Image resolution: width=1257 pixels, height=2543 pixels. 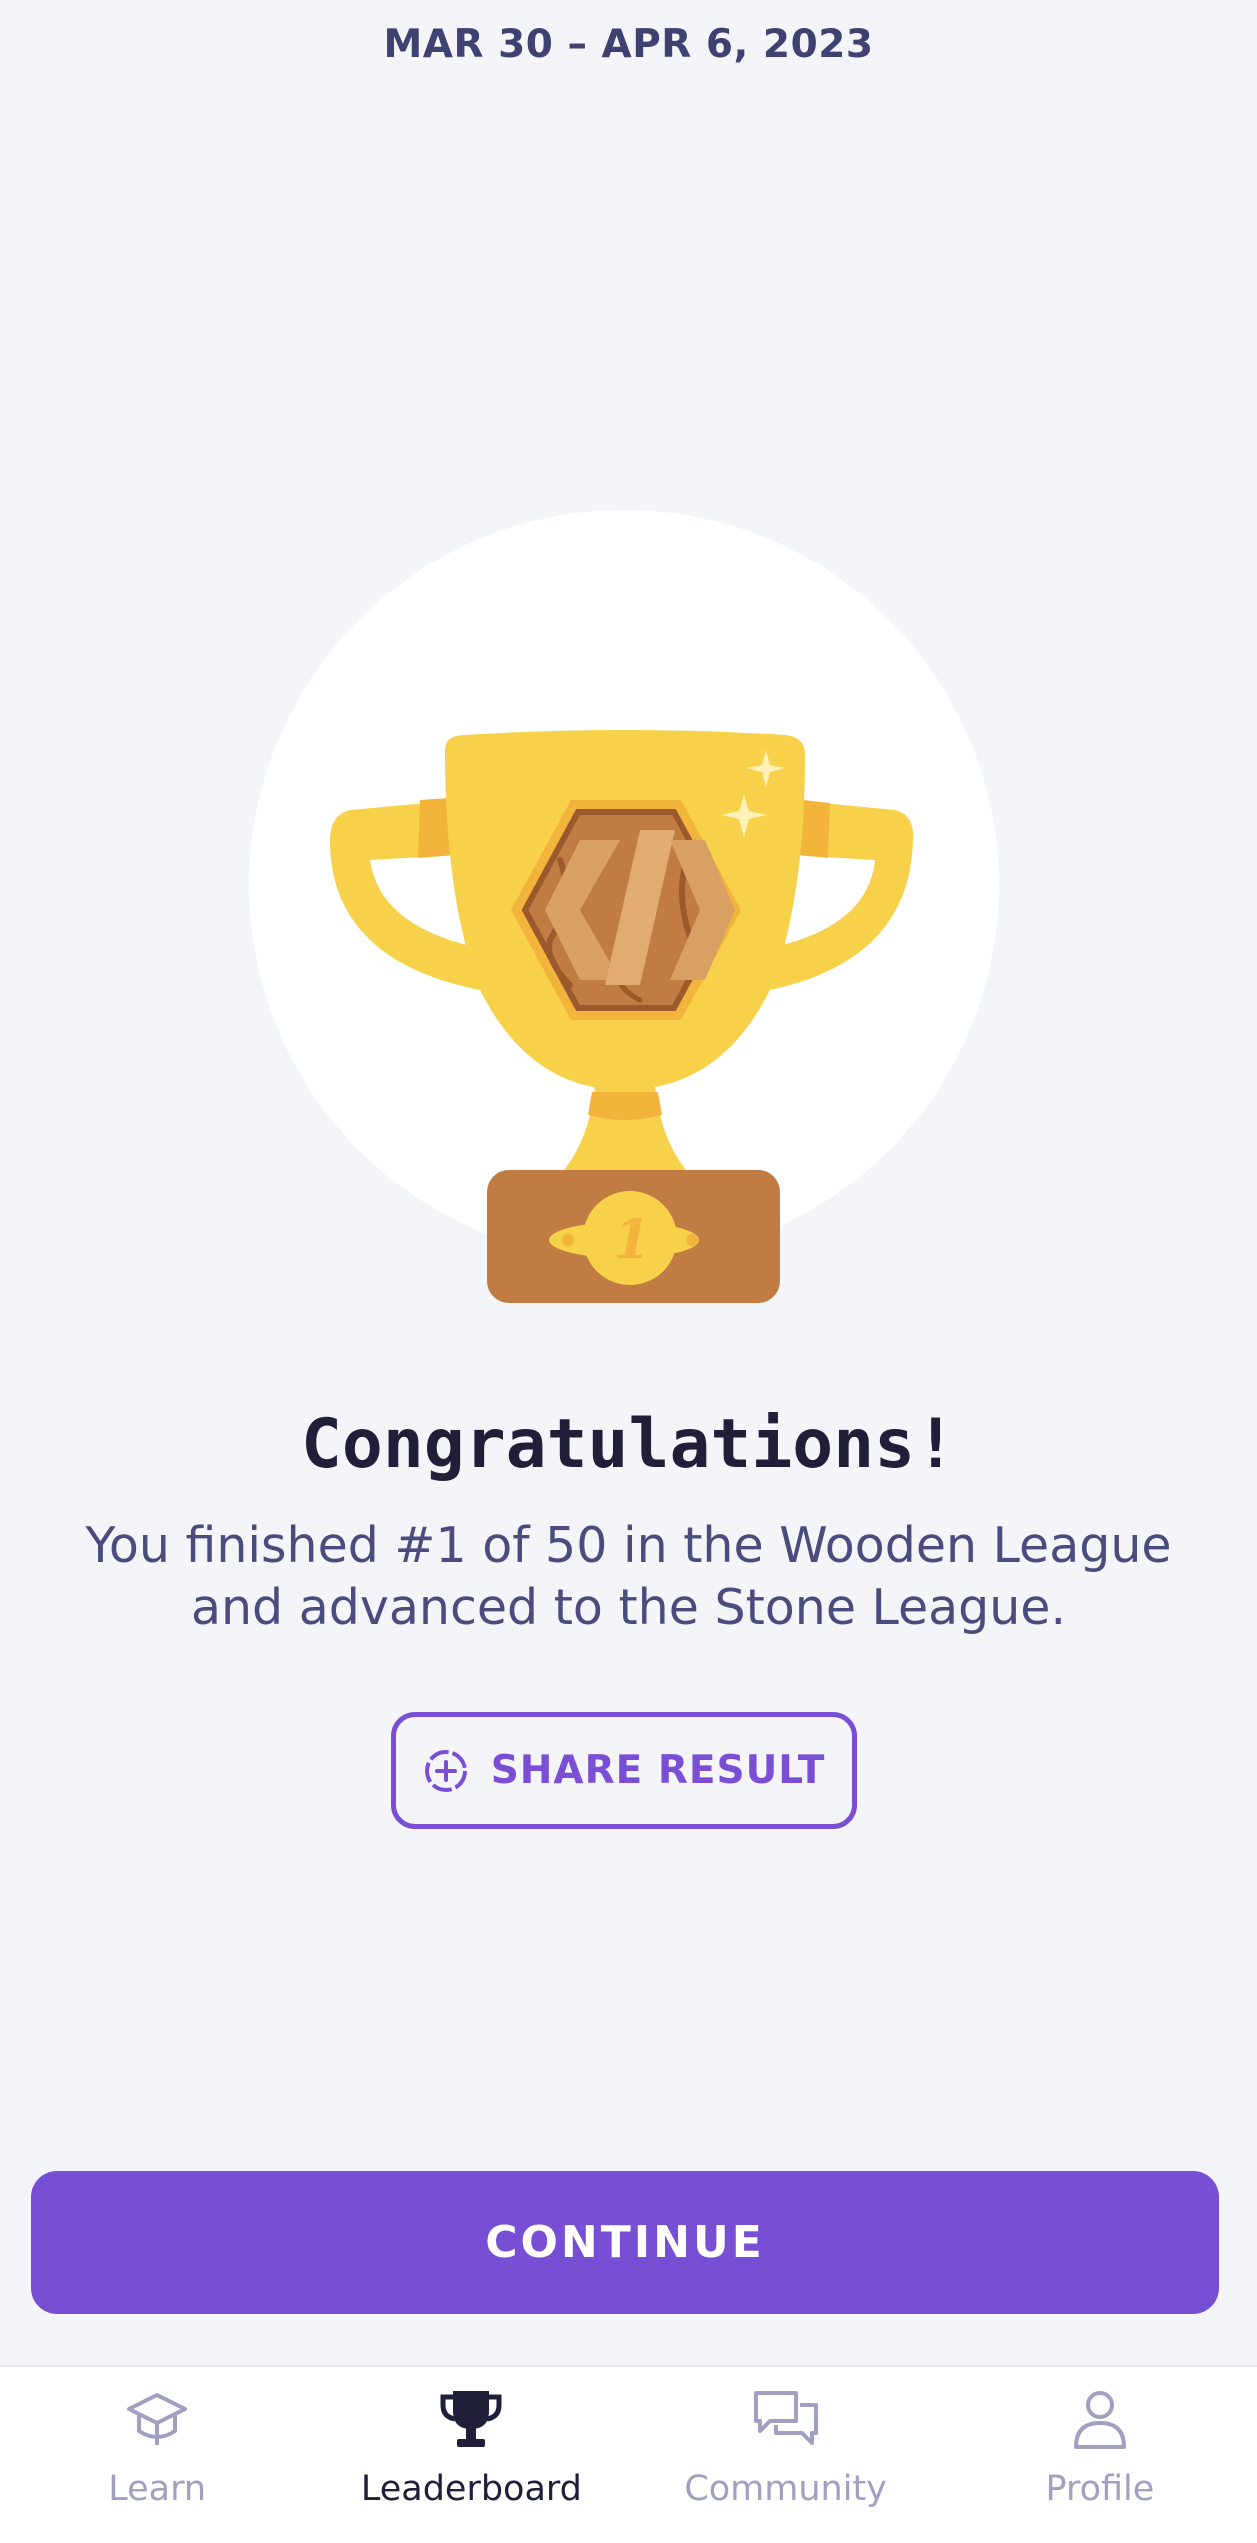 What do you see at coordinates (785, 2489) in the screenshot?
I see `tab-community-label: Community` at bounding box center [785, 2489].